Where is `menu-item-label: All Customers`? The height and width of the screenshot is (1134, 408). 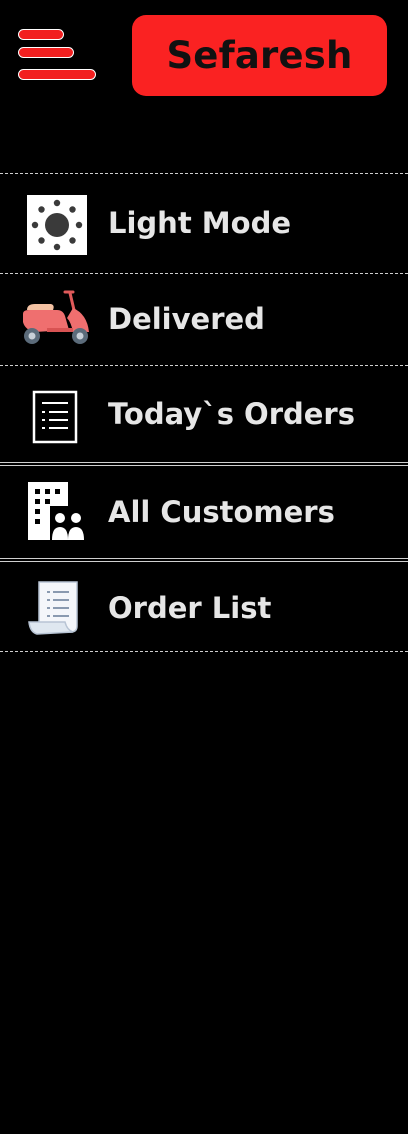
menu-item-label: All Customers is located at coordinates (221, 512).